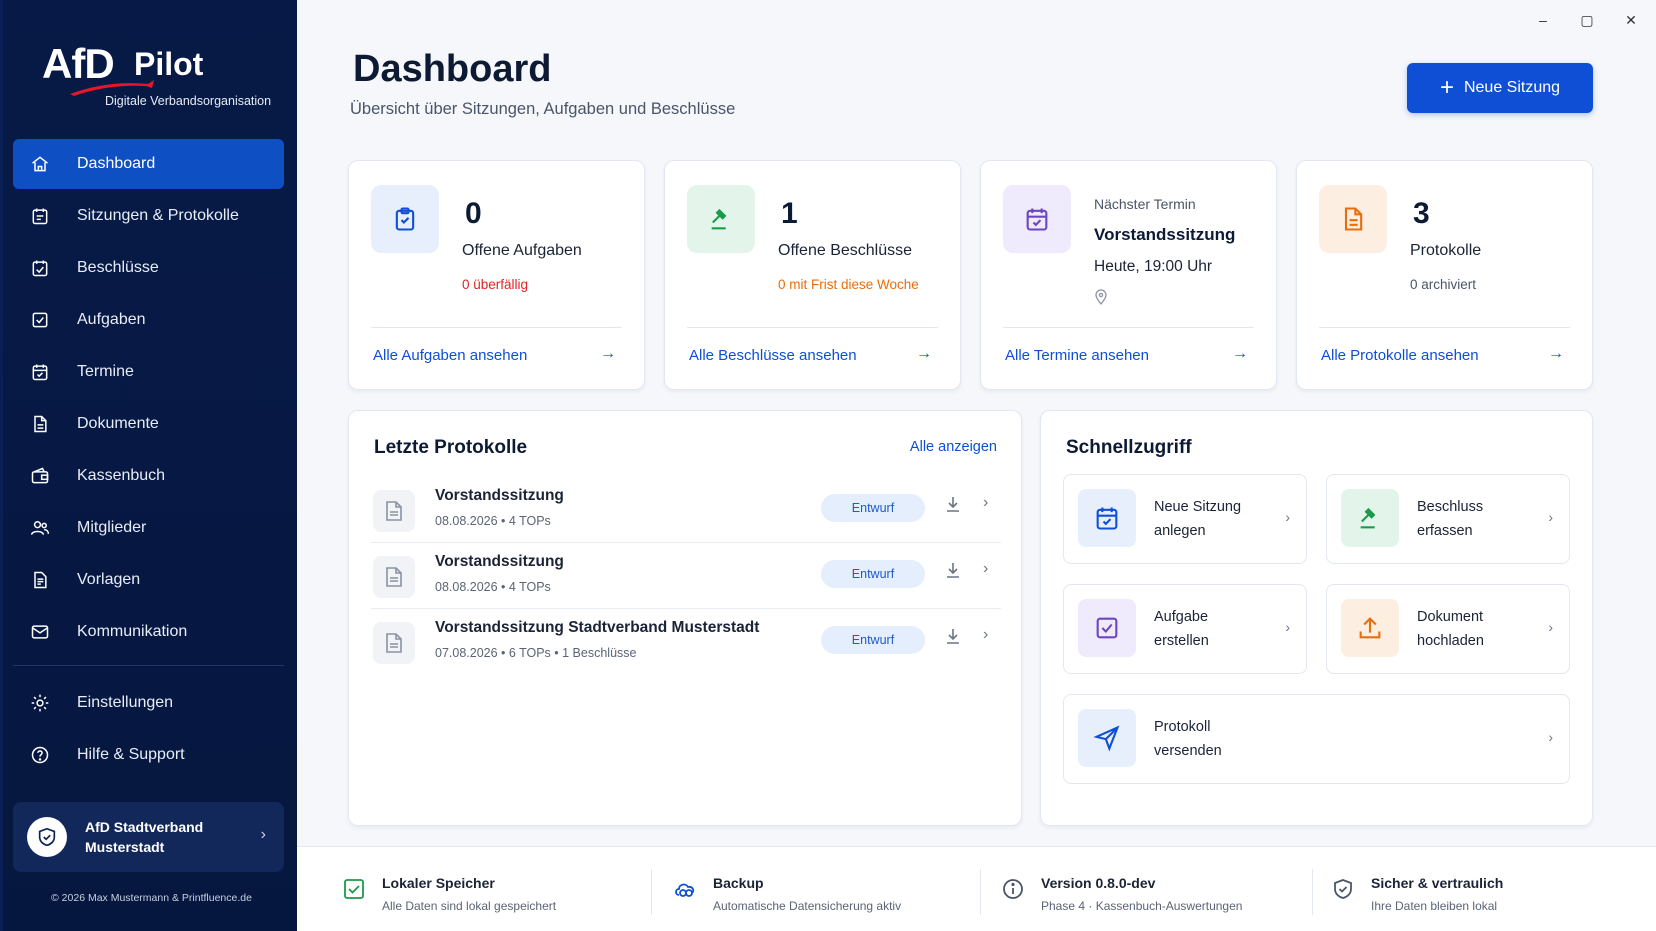 The width and height of the screenshot is (1656, 931). I want to click on org-line-2: Musterstadt, so click(125, 847).